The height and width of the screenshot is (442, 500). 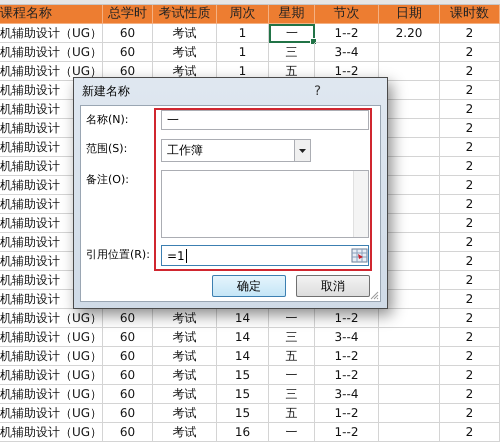 What do you see at coordinates (313, 41) in the screenshot?
I see `fill-handle` at bounding box center [313, 41].